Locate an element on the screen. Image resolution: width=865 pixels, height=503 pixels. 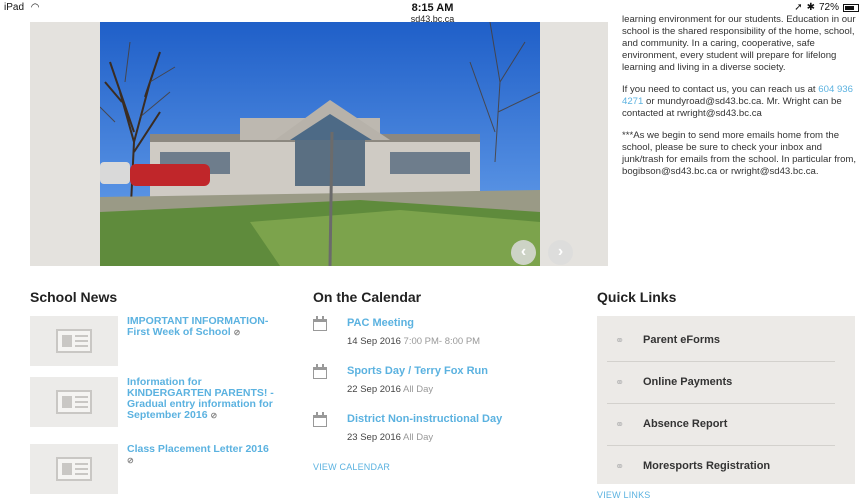
battery-icon is located at coordinates (851, 7).